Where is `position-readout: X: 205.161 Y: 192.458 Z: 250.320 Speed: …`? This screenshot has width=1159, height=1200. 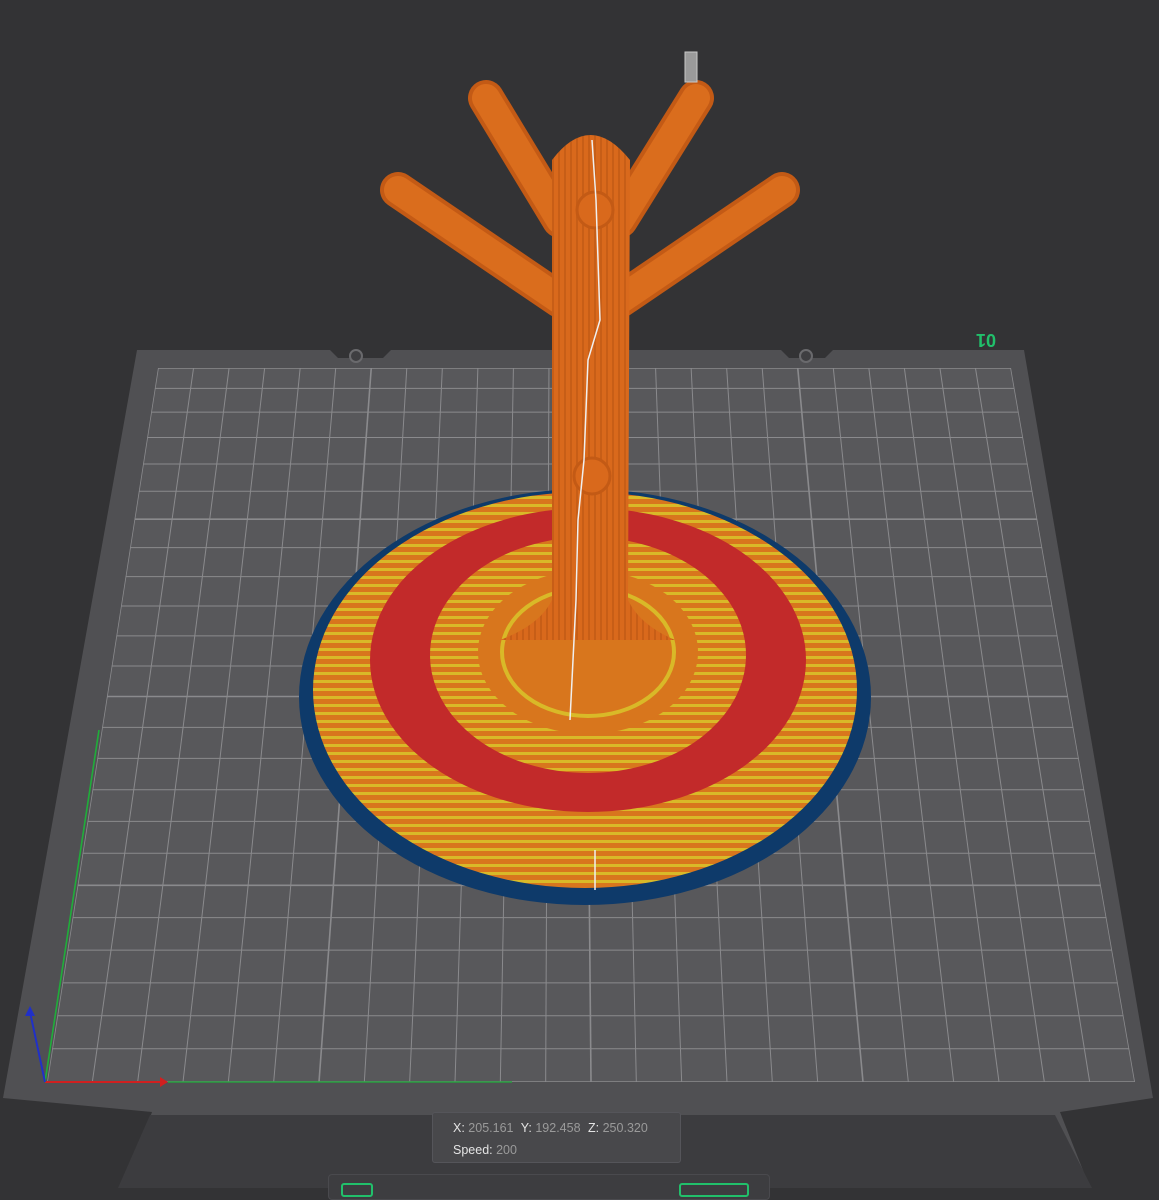 position-readout: X: 205.161 Y: 192.458 Z: 250.320 Speed: … is located at coordinates (556, 1137).